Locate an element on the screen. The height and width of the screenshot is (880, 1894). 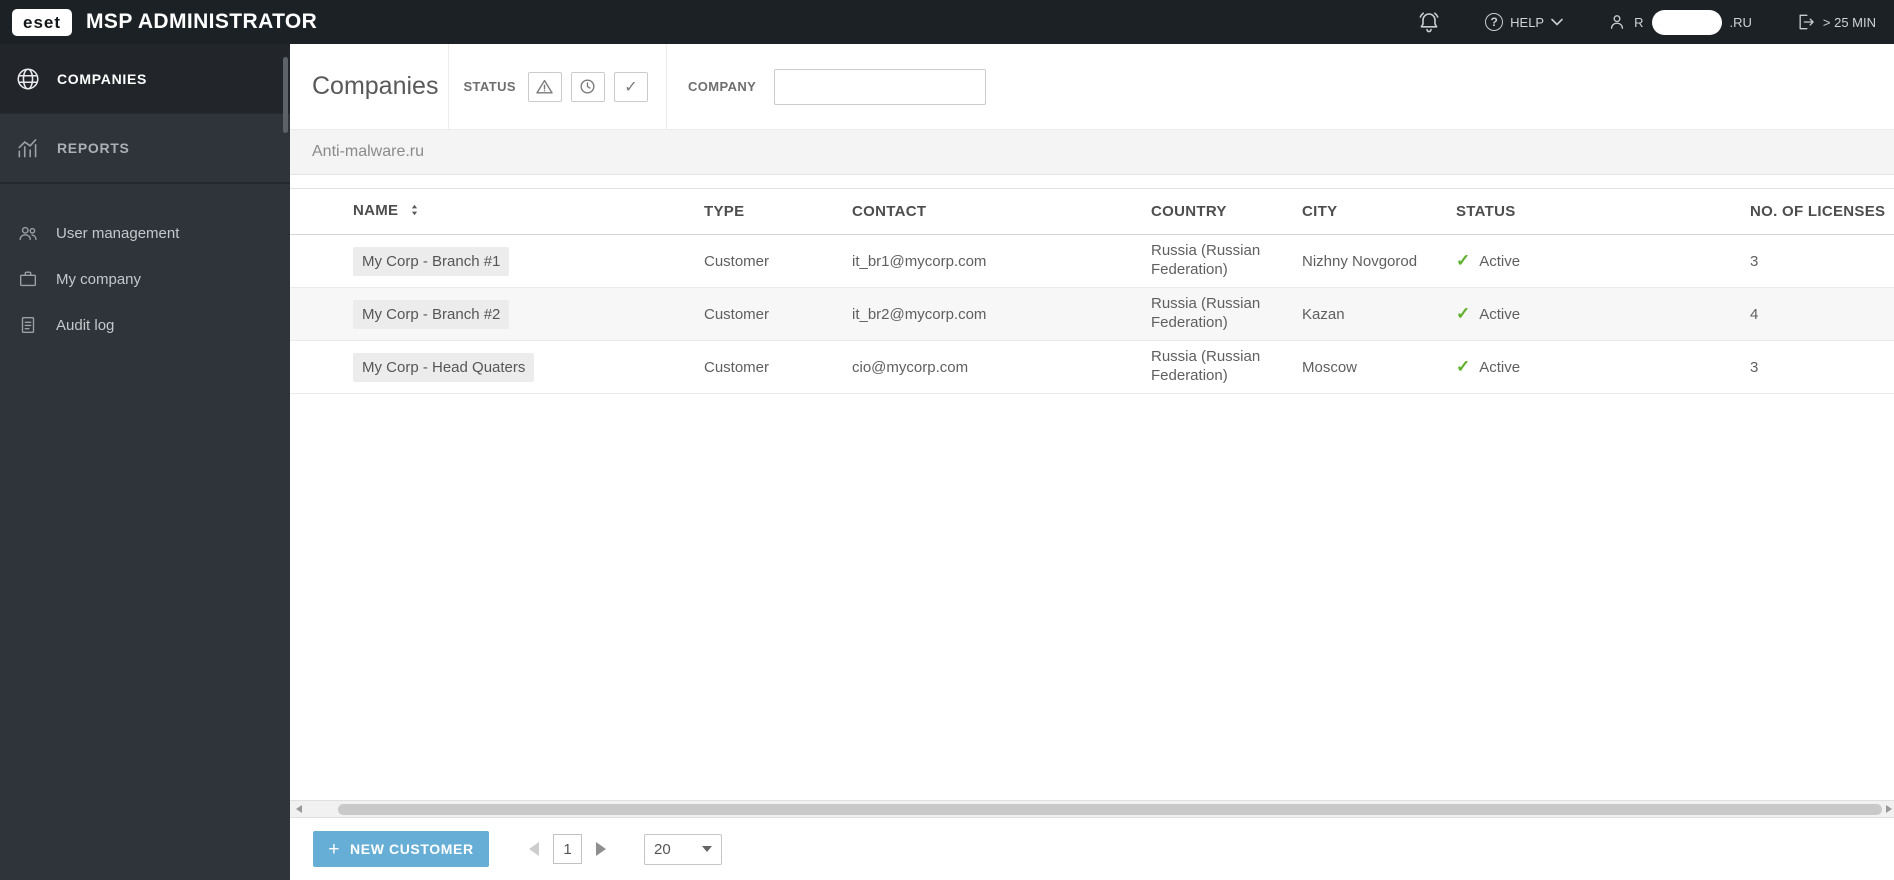
sidebar-secondary-nav: User management My company Audit log is located at coordinates (145, 266).